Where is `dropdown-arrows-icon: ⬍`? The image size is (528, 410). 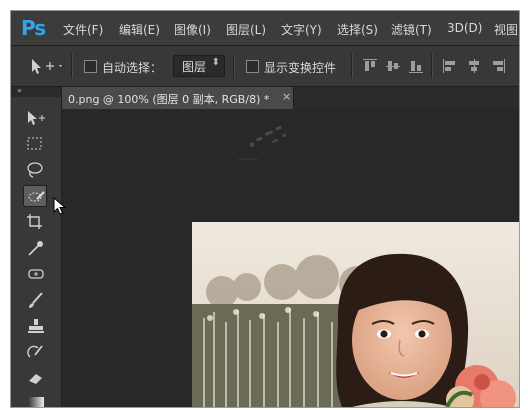
dropdown-arrows-icon: ⬍ is located at coordinates (215, 62).